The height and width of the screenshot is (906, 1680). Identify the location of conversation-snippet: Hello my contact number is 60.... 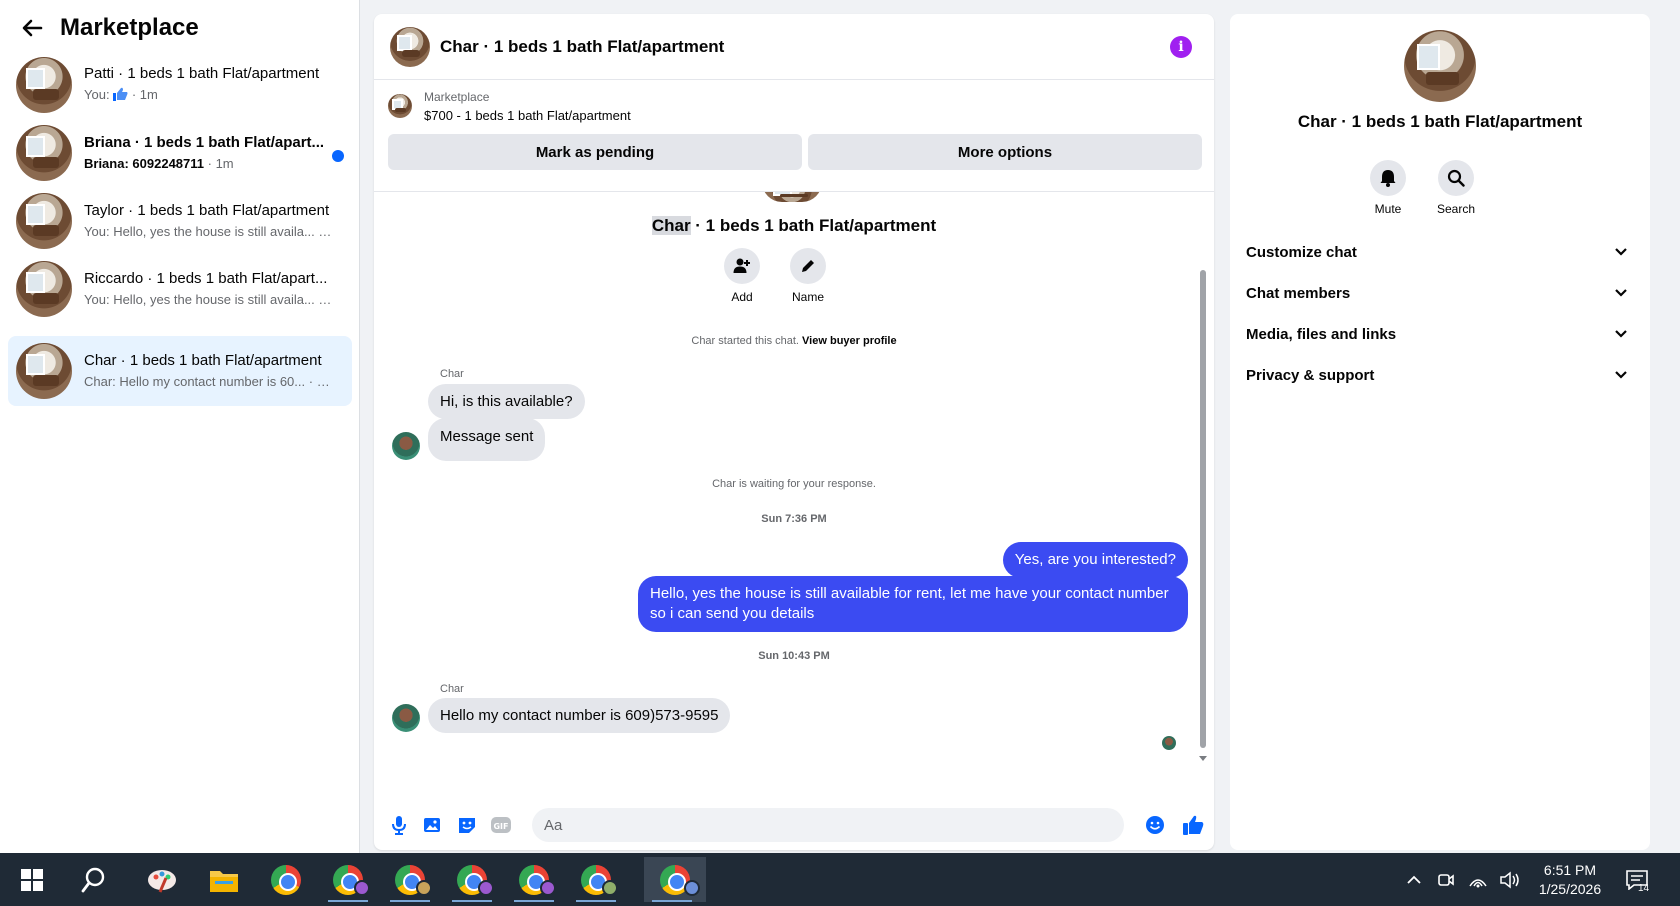
(212, 381).